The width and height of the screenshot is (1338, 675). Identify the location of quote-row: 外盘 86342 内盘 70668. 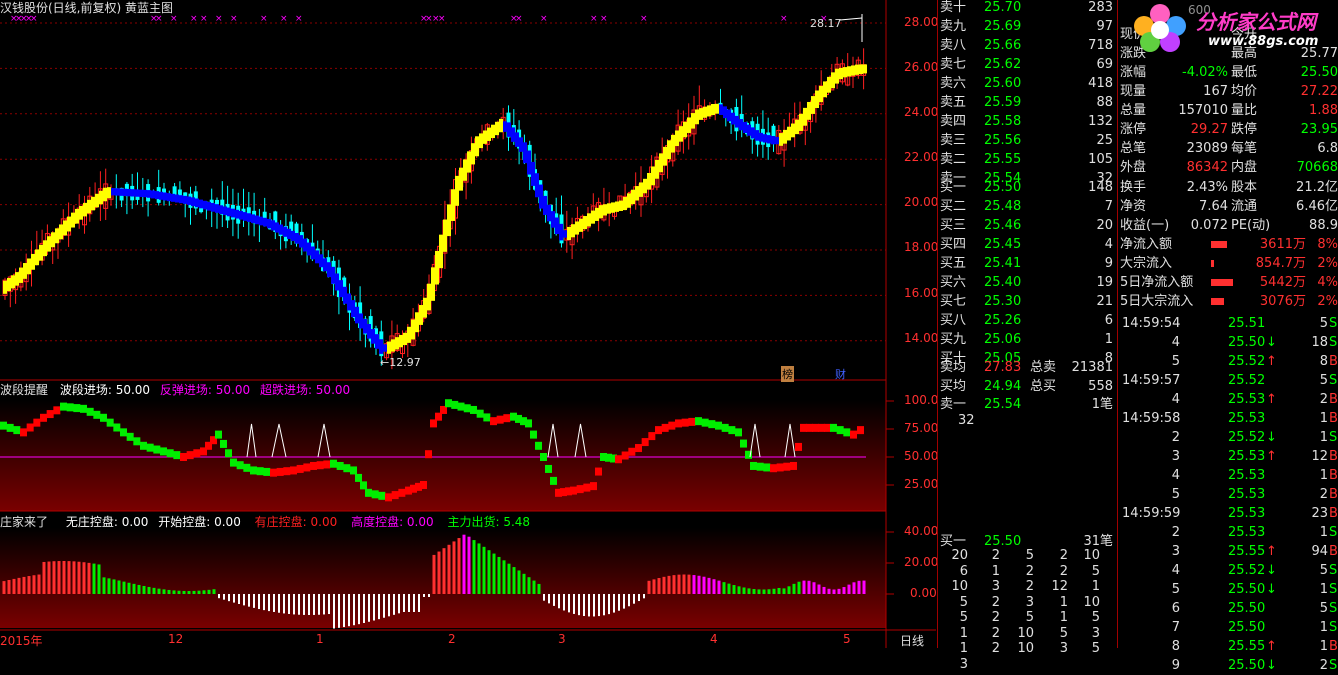
(1228, 167).